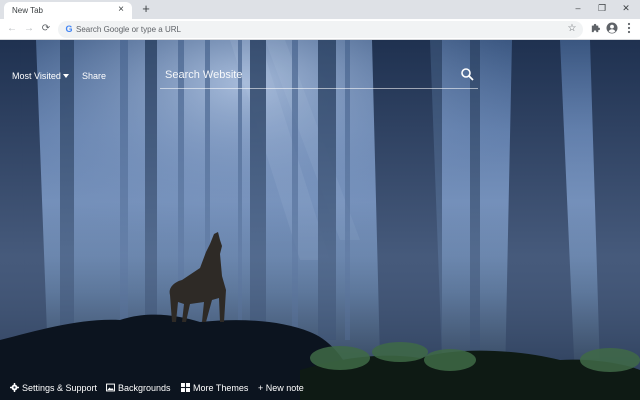 This screenshot has height=400, width=640. I want to click on grid-icon, so click(185, 387).